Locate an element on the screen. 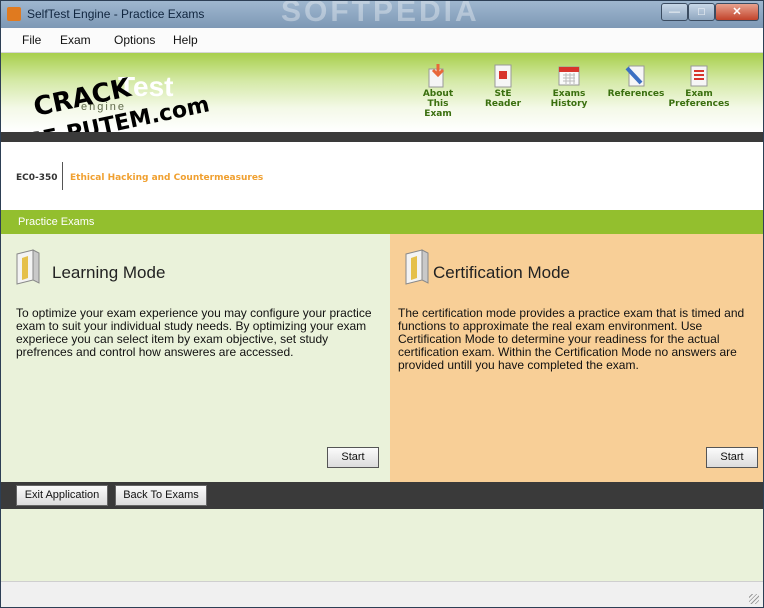 The height and width of the screenshot is (608, 764). toolbar-references: References is located at coordinates (636, 81).